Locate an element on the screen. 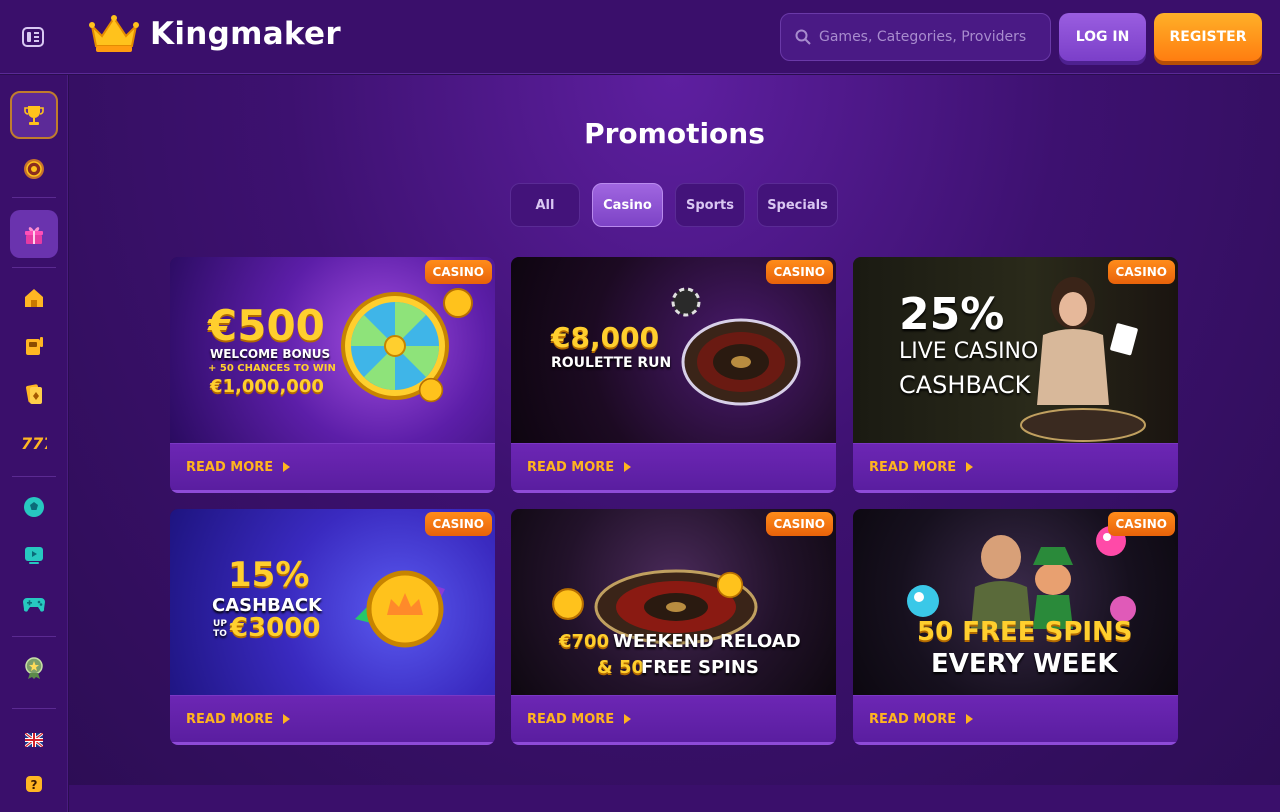 The height and width of the screenshot is (812, 1280). promo-amount: €700 is located at coordinates (584, 641).